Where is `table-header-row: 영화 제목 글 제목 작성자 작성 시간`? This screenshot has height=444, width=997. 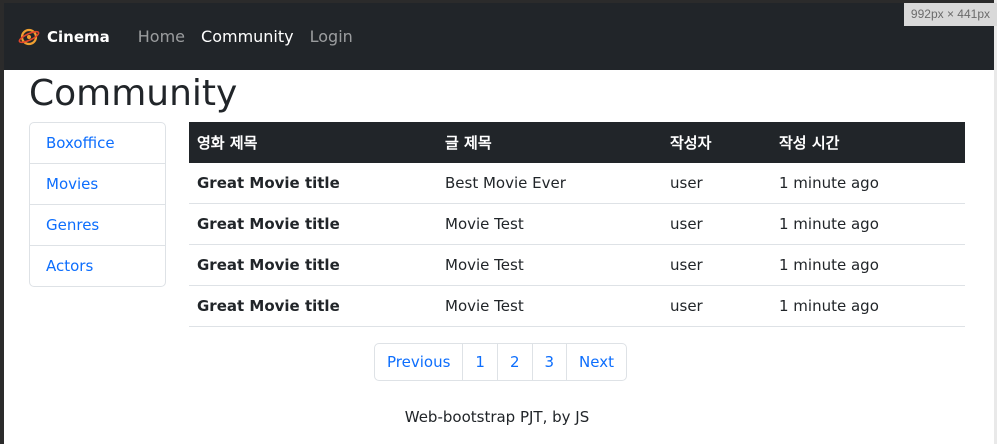
table-header-row: 영화 제목 글 제목 작성자 작성 시간 is located at coordinates (577, 142).